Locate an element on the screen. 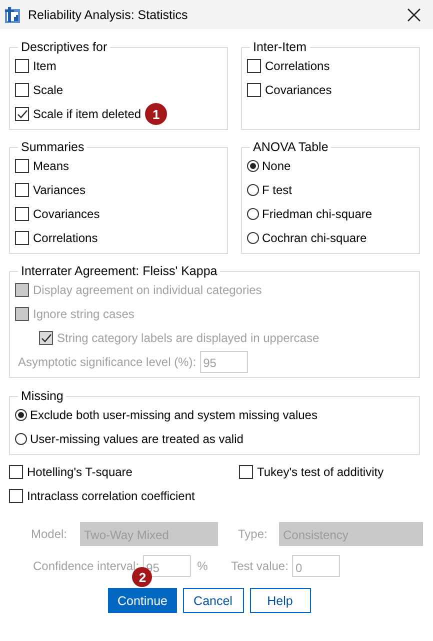 Image resolution: width=433 pixels, height=641 pixels. field-label: Confidence interval: is located at coordinates (86, 566).